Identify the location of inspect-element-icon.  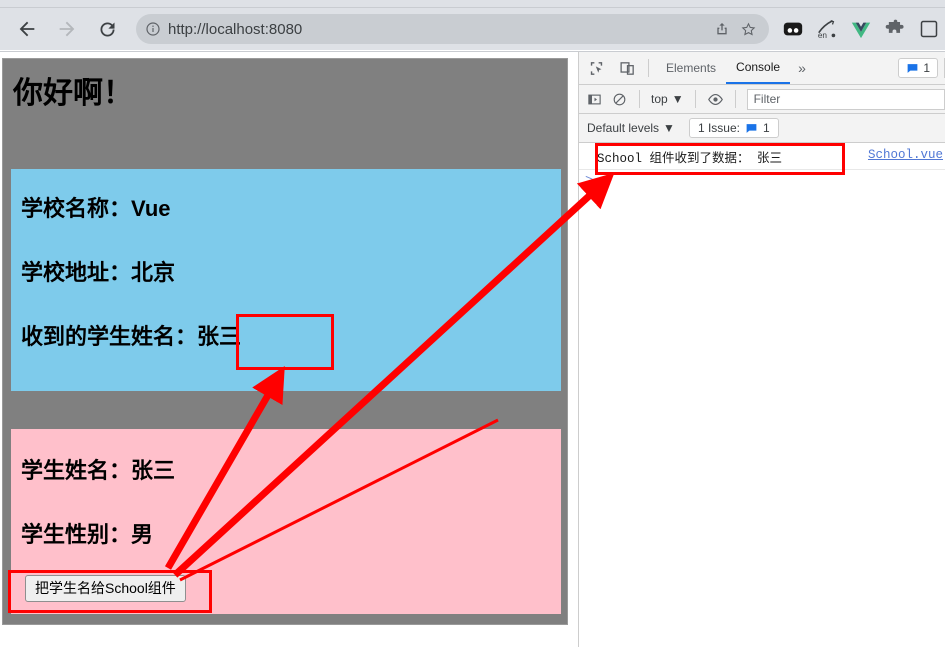
(596, 68).